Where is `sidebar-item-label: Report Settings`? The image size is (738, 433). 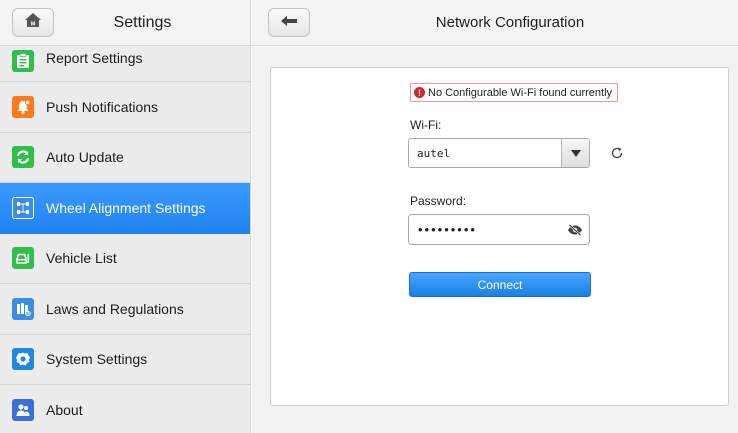 sidebar-item-label: Report Settings is located at coordinates (94, 58).